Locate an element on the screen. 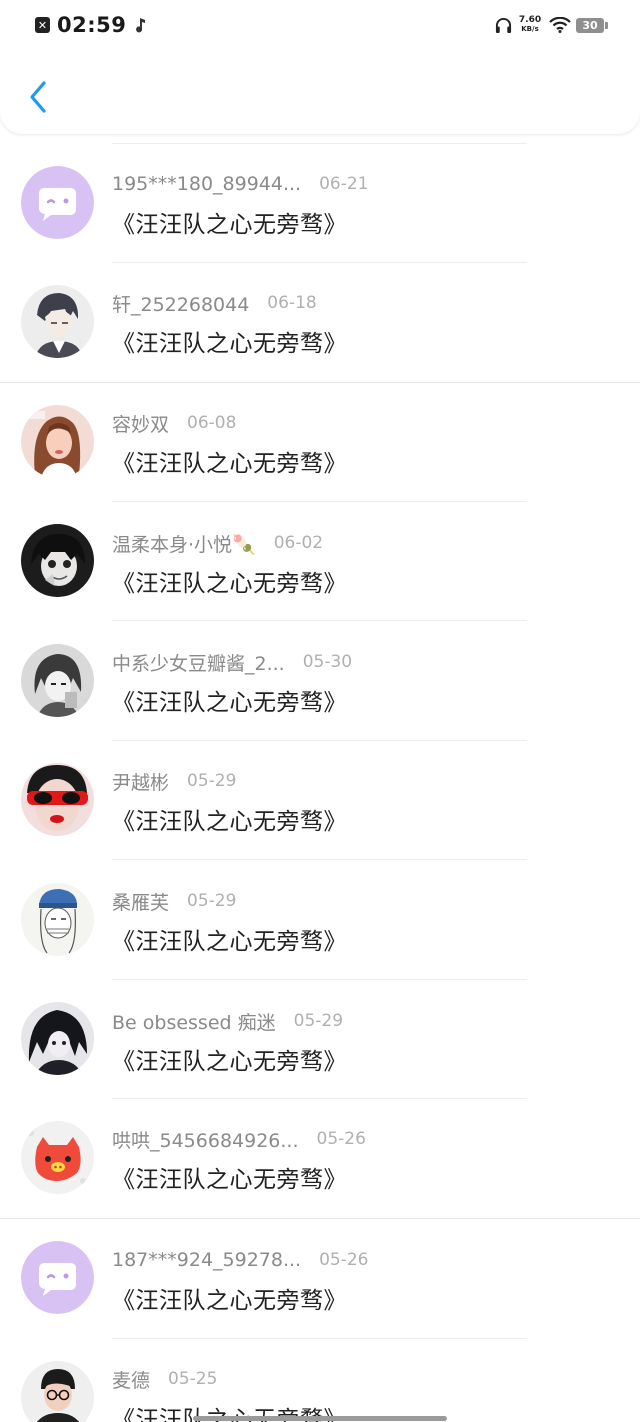 The width and height of the screenshot is (640, 1422). anime-boy-avatar-icon is located at coordinates (57, 321).